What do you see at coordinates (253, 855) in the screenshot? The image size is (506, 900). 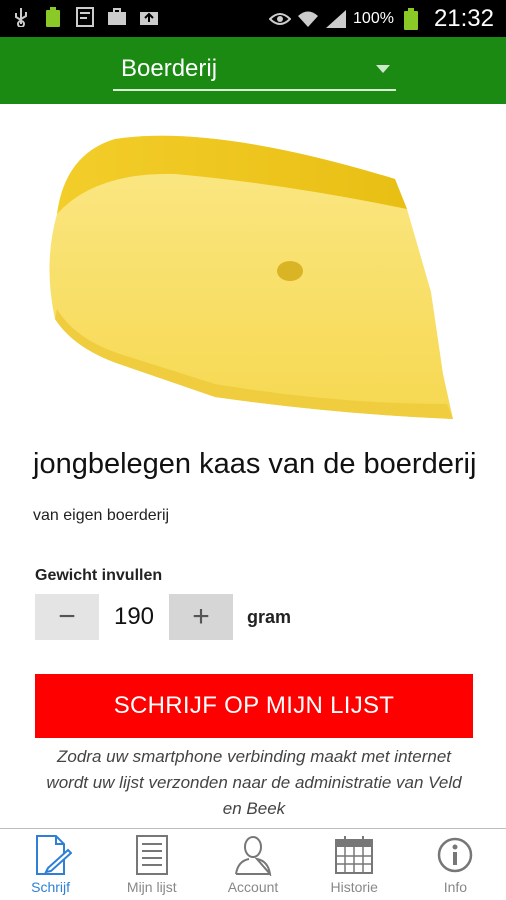 I see `account-icon` at bounding box center [253, 855].